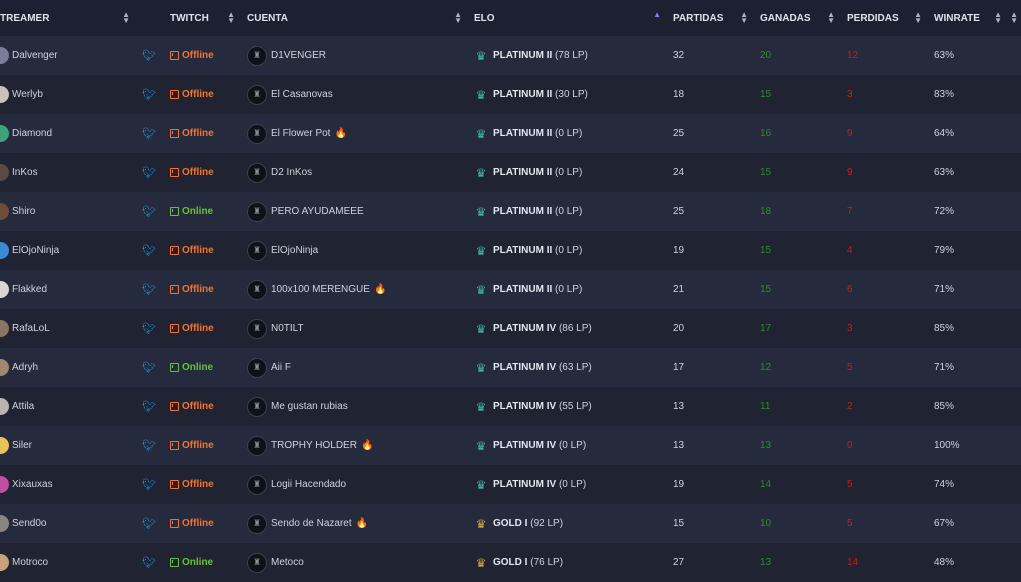 The width and height of the screenshot is (1021, 582). Describe the element at coordinates (302, 94) in the screenshot. I see `account-name: El Casanovas` at that location.